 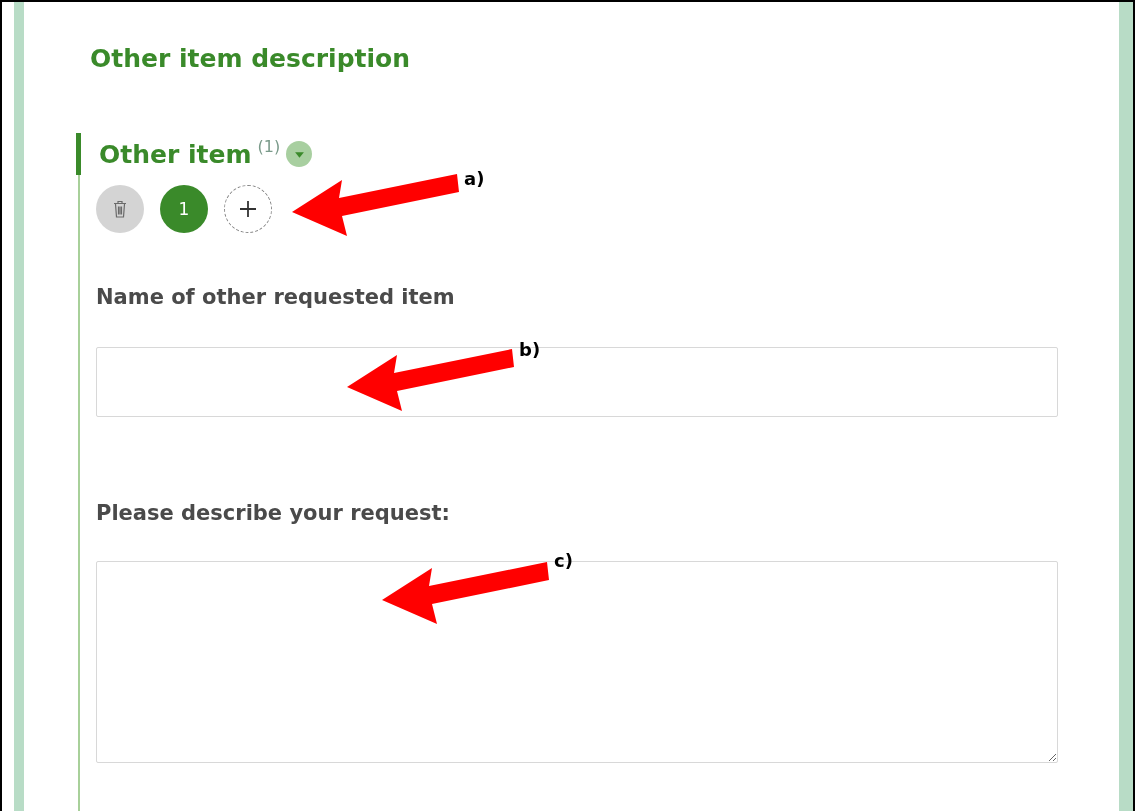 What do you see at coordinates (563, 560) in the screenshot?
I see `annotation-label: c)` at bounding box center [563, 560].